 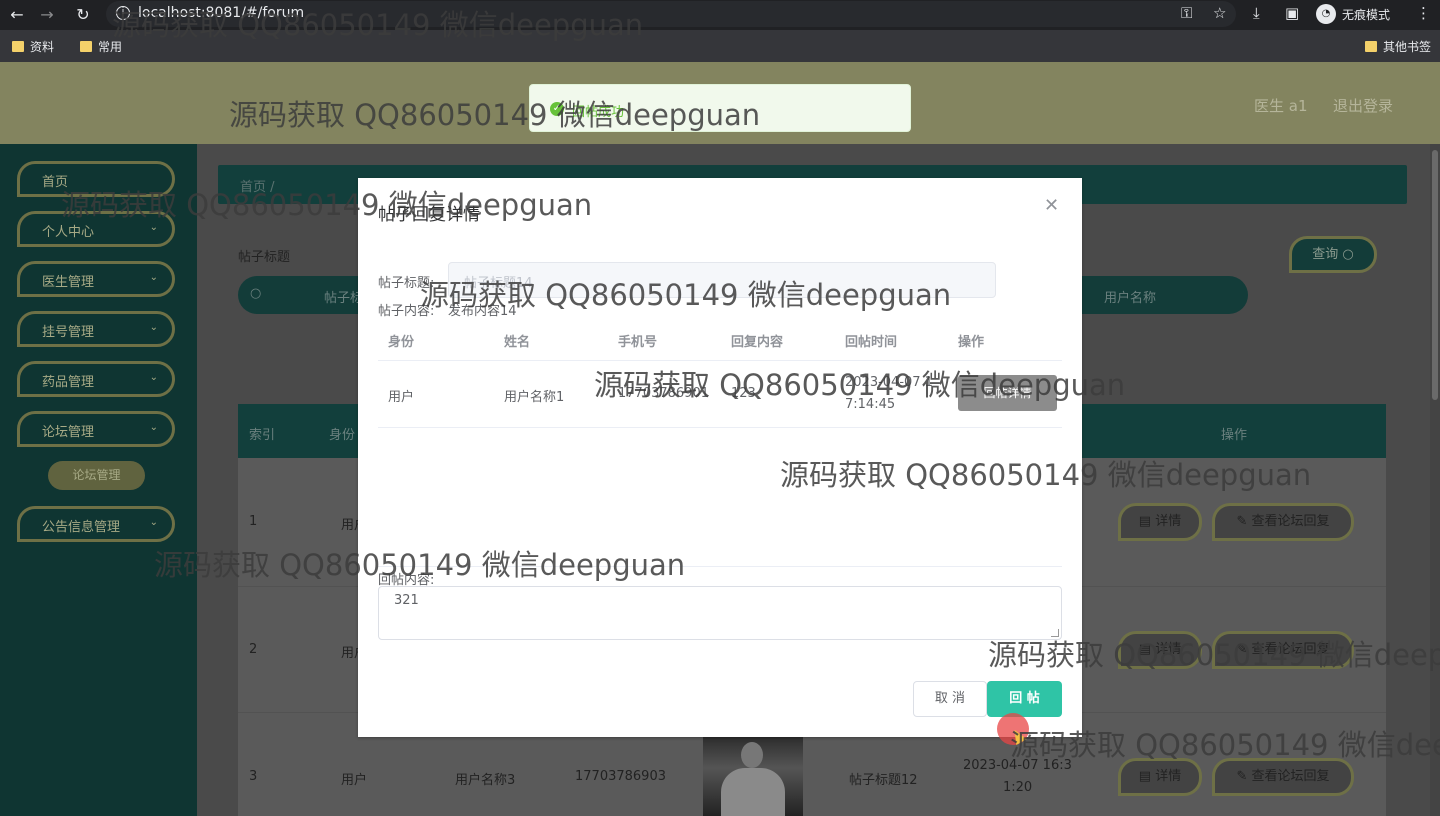 I want to click on divider, so click(x=720, y=566).